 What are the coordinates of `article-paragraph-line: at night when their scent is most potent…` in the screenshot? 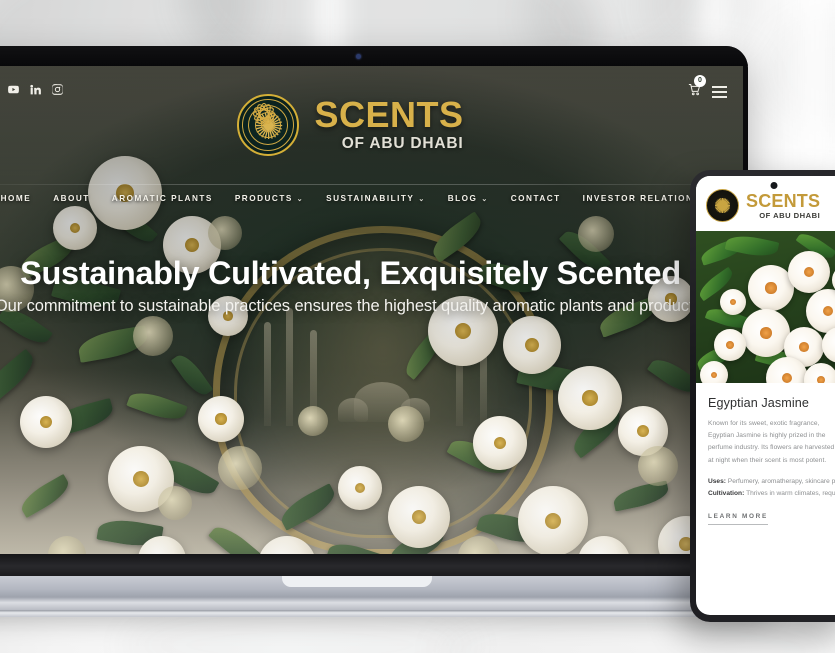 It's located at (767, 460).